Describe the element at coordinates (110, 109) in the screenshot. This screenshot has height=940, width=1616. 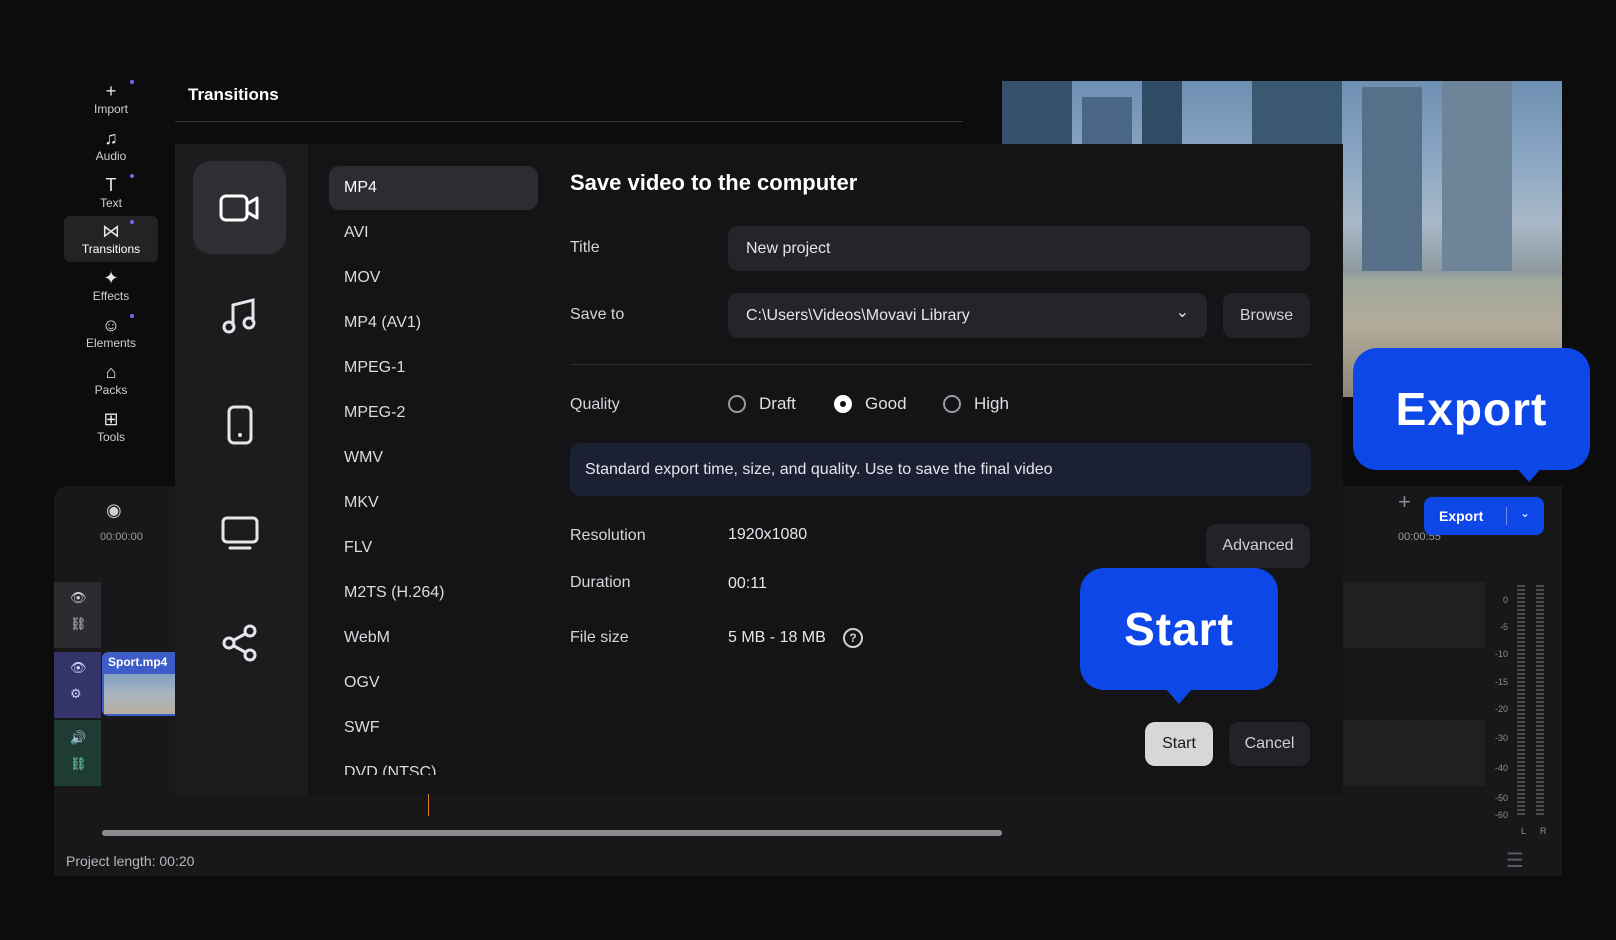
I see `sidebar-item-label: Import` at that location.